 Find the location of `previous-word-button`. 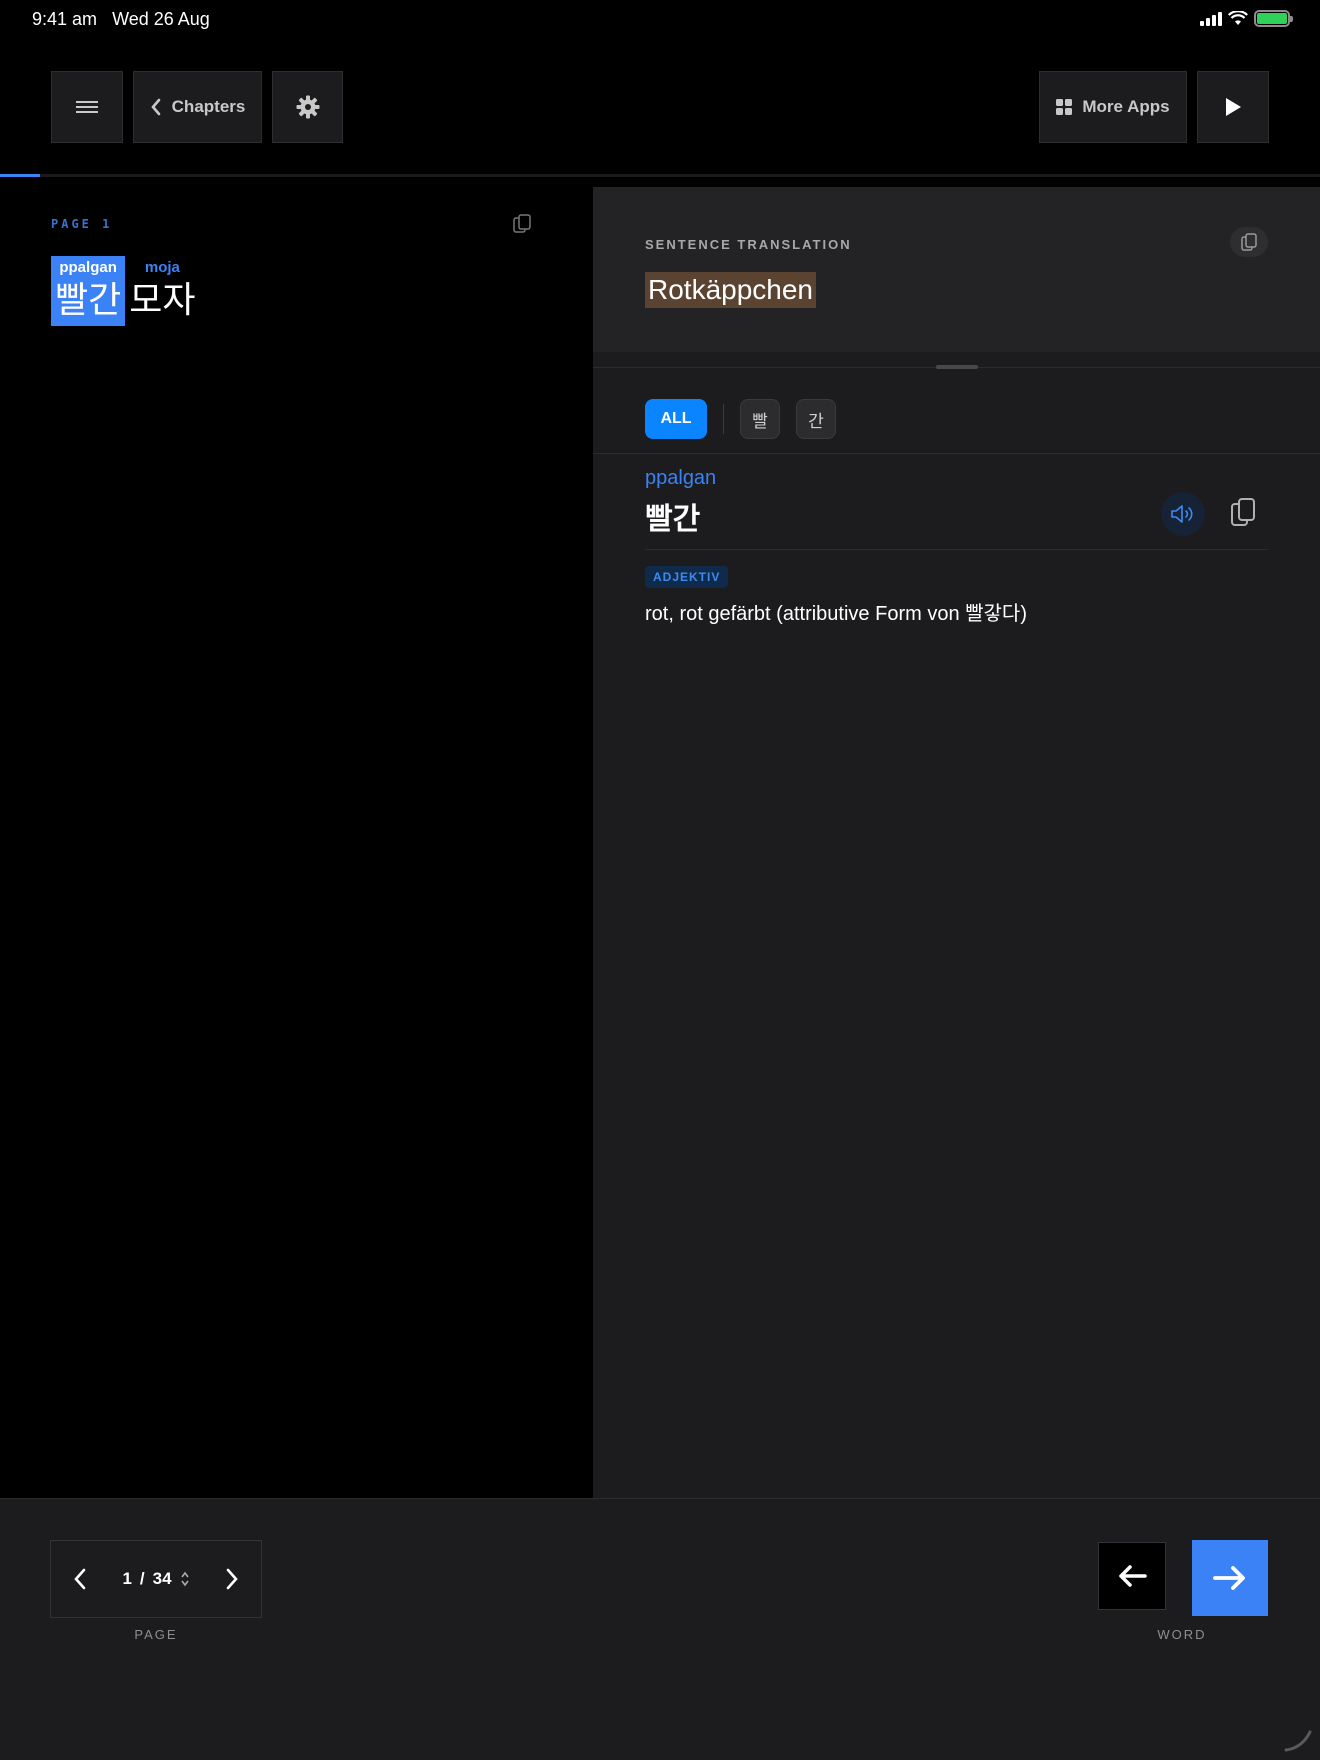

previous-word-button is located at coordinates (1132, 1576).